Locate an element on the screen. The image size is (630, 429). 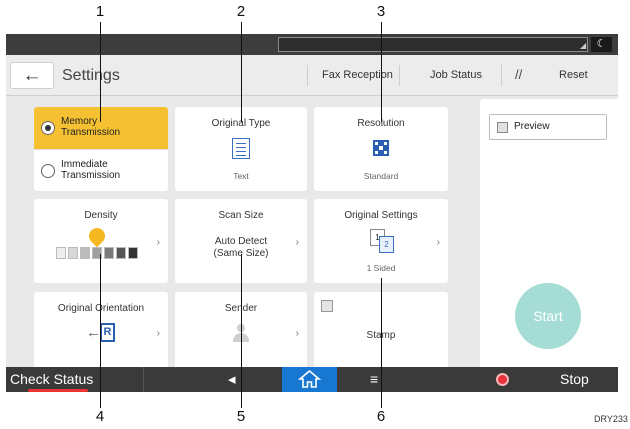
energy-saver-moon-icon: ☾ is located at coordinates (601, 44).